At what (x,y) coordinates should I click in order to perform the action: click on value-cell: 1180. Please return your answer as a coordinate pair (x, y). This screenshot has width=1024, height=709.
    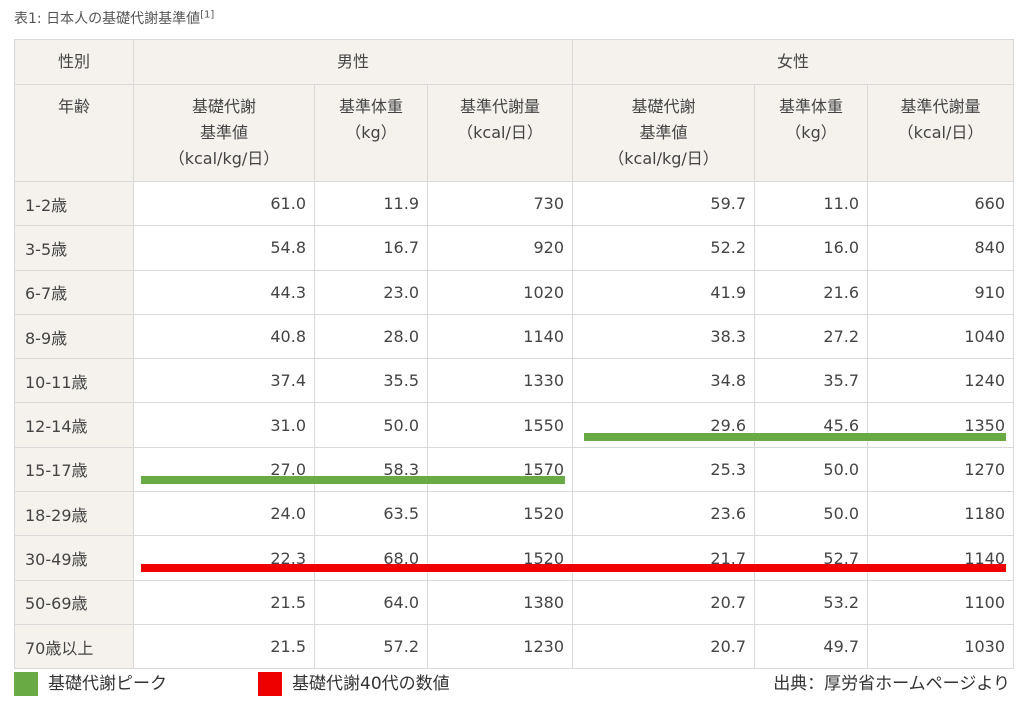
    Looking at the image, I should click on (941, 514).